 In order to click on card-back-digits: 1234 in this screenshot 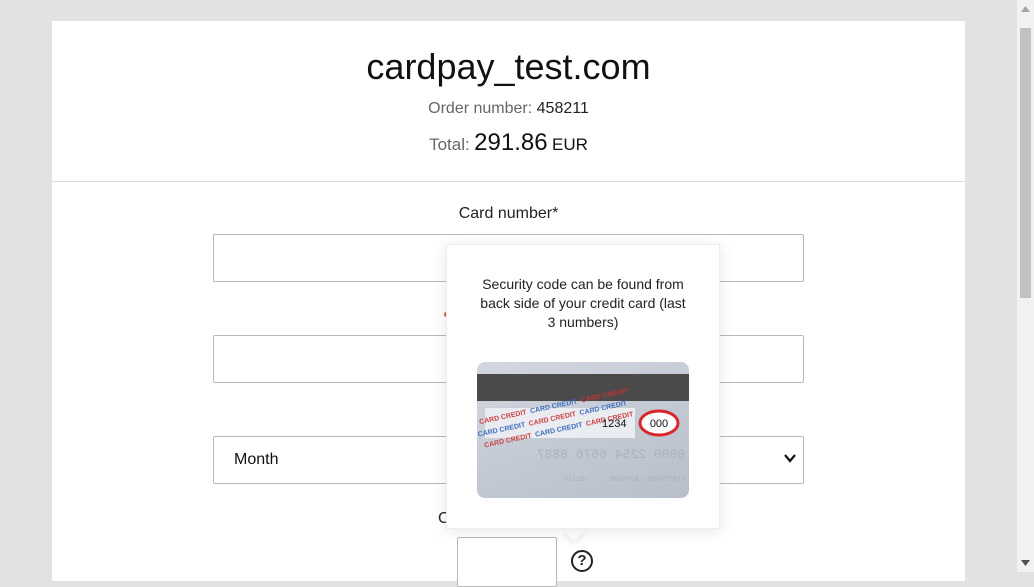, I will do `click(614, 424)`.